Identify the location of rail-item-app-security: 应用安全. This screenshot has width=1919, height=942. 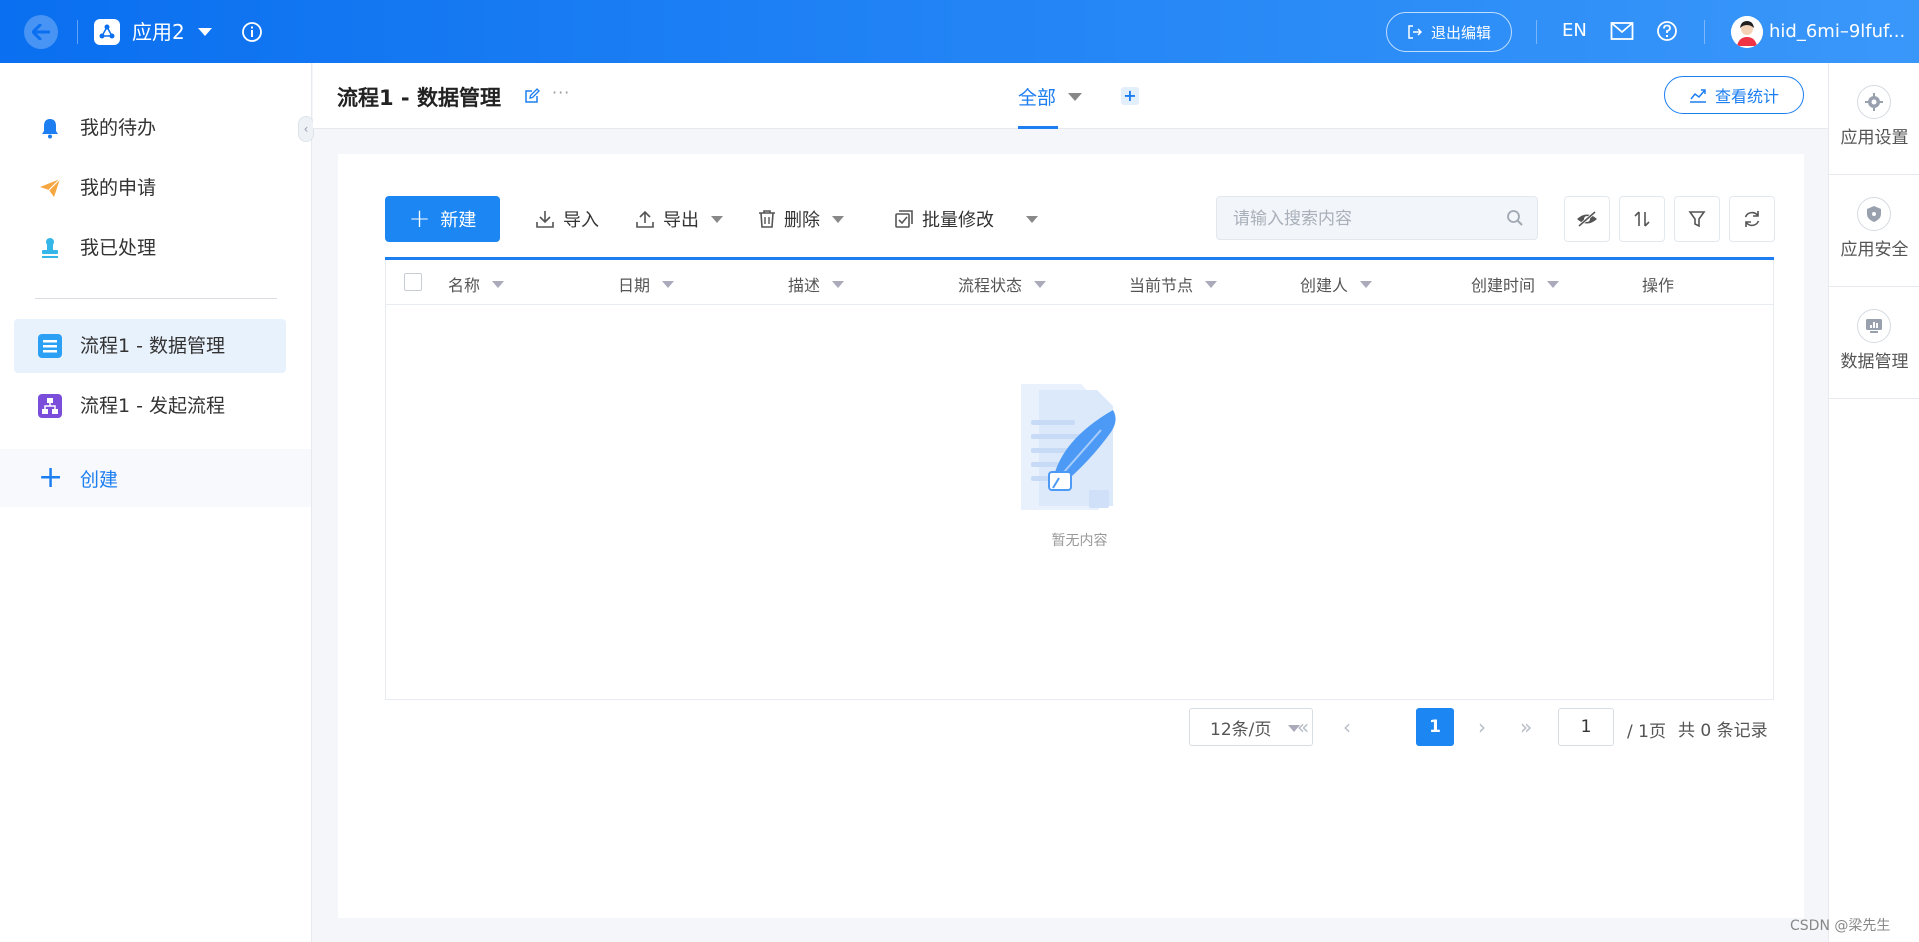
(1874, 231).